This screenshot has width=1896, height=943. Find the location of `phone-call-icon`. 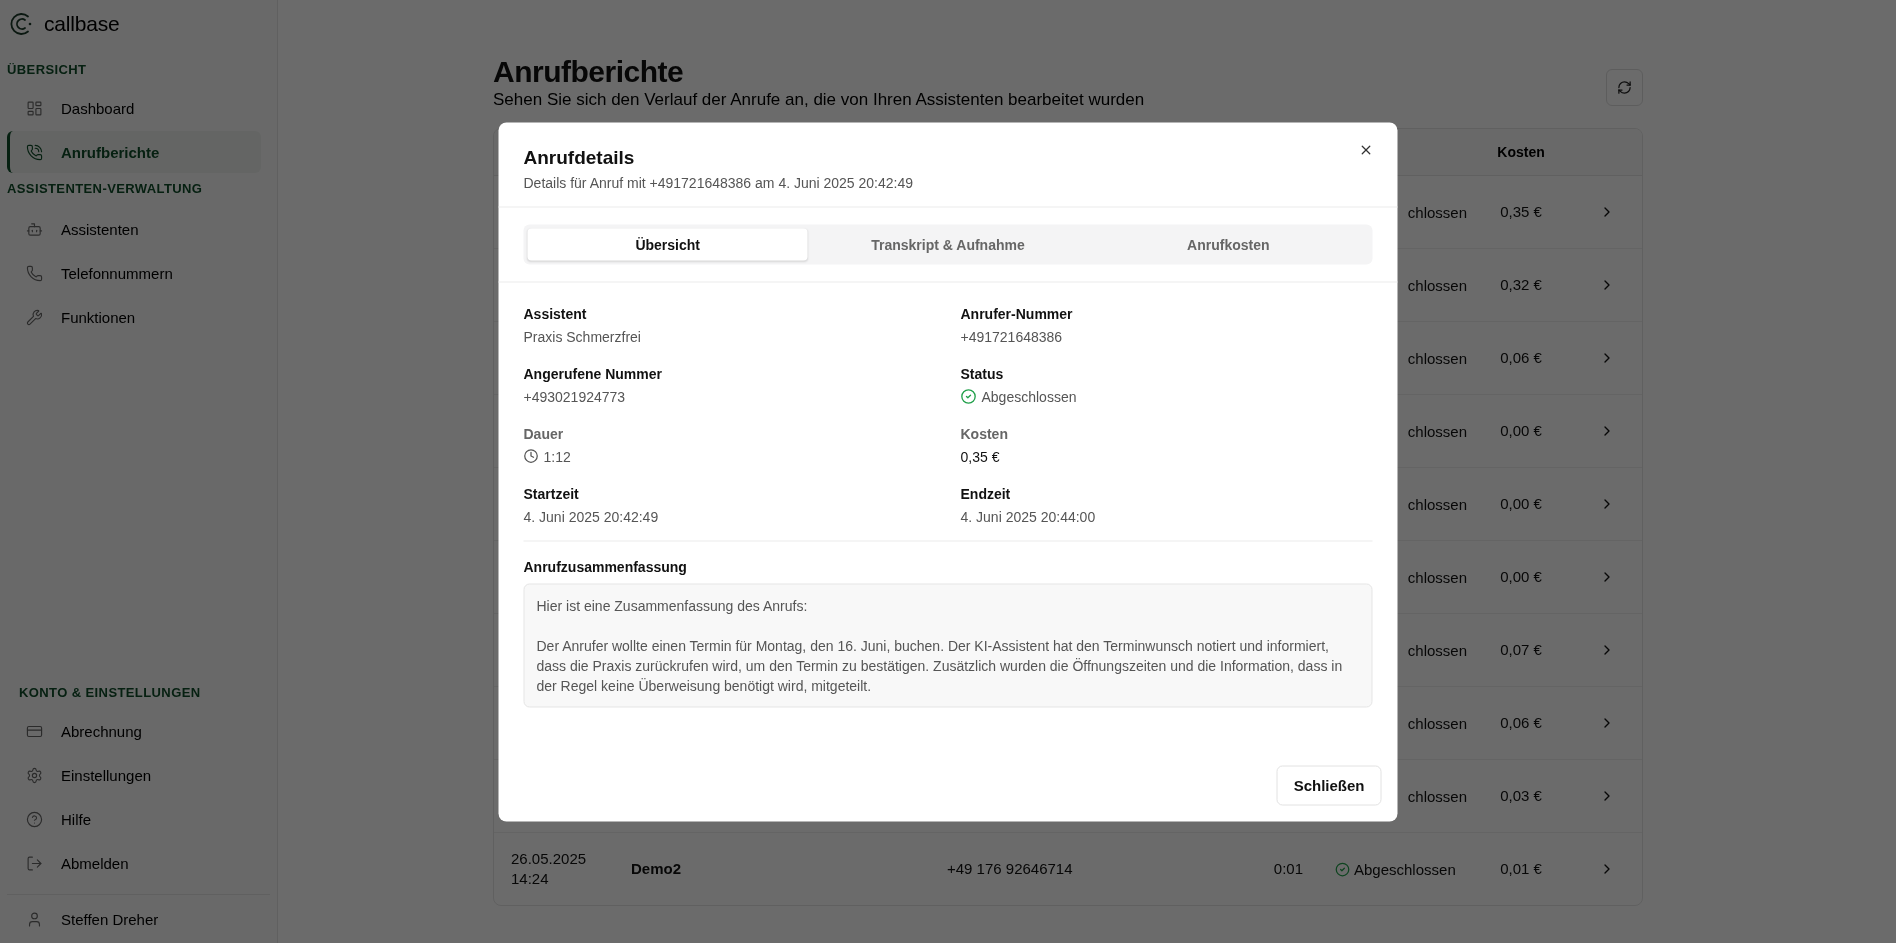

phone-call-icon is located at coordinates (34, 152).